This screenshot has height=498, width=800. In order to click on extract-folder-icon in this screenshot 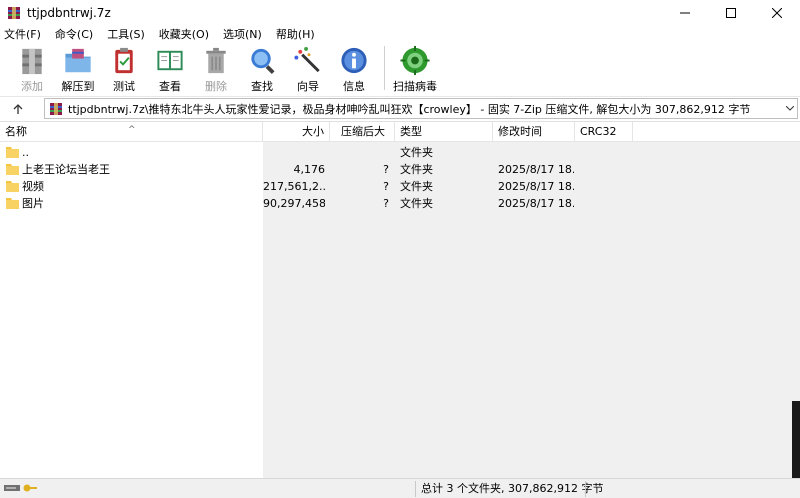, I will do `click(78, 60)`.